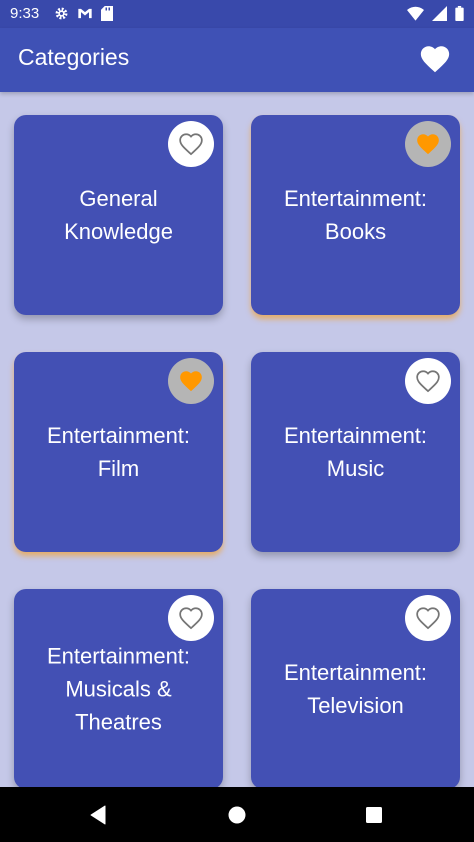 The width and height of the screenshot is (474, 842). What do you see at coordinates (25, 13) in the screenshot?
I see `status-time: 9:33` at bounding box center [25, 13].